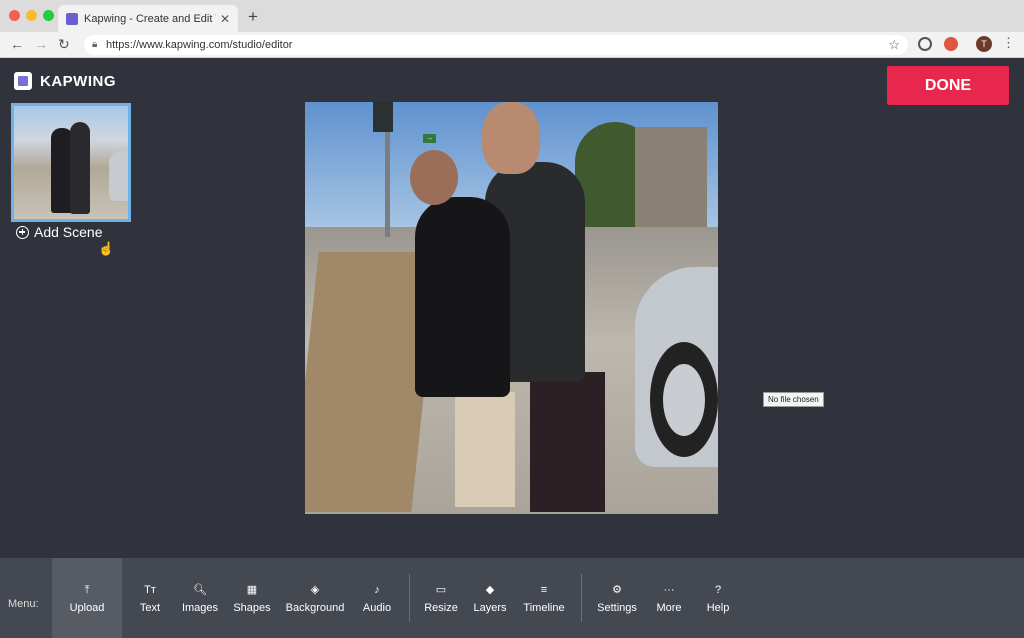  I want to click on photo-traffic-pole, so click(387, 179).